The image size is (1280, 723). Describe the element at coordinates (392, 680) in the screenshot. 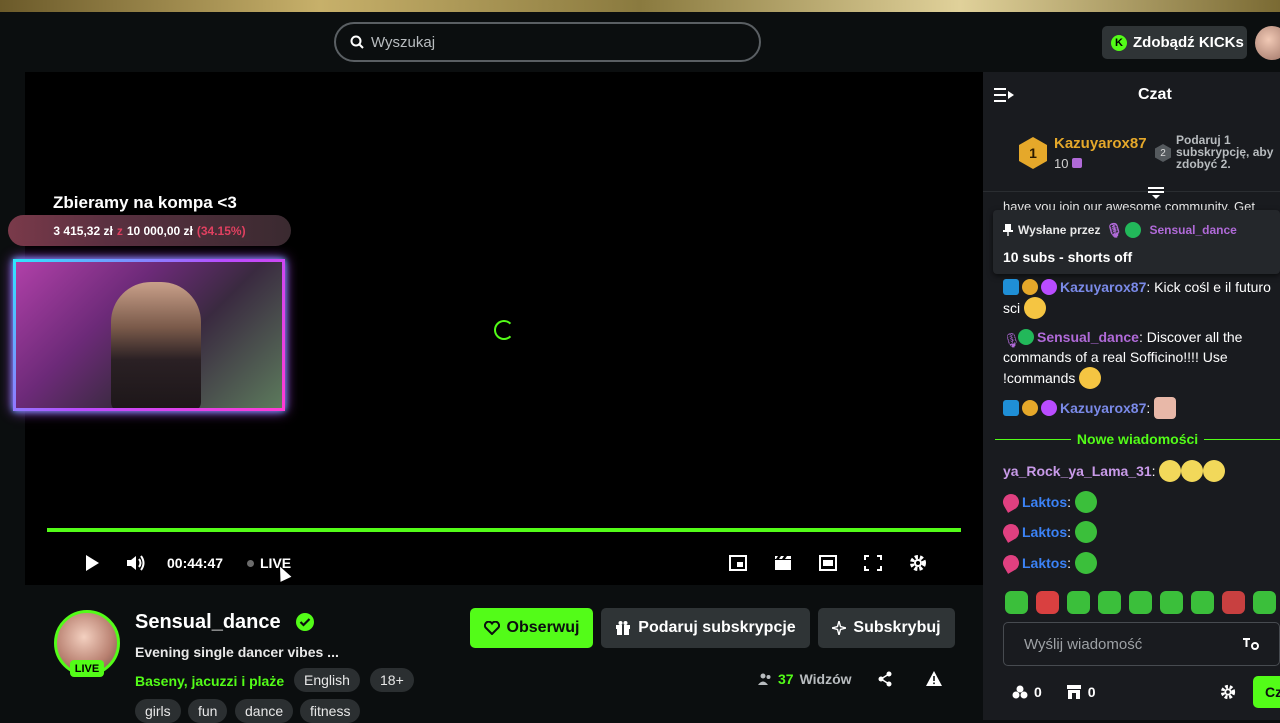

I see `tag-18plus: 18+` at that location.